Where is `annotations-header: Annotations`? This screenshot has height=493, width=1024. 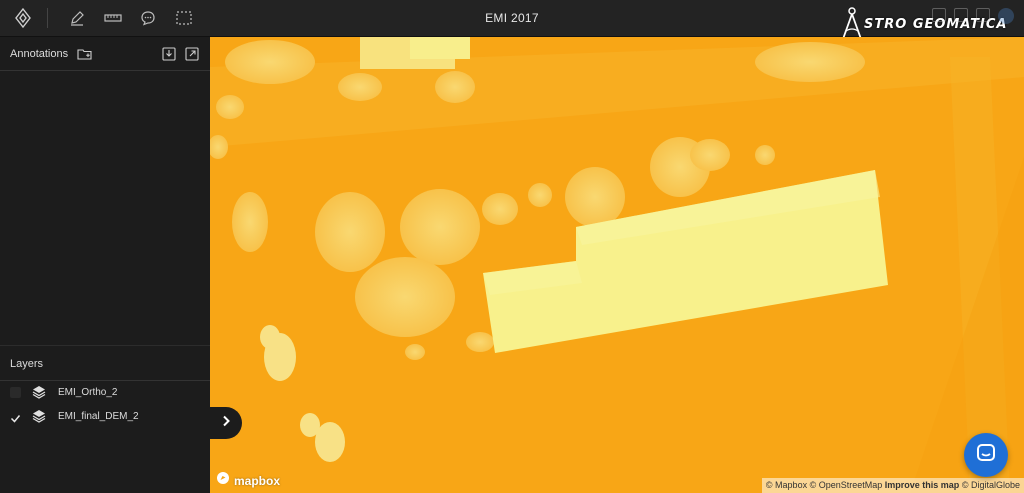 annotations-header: Annotations is located at coordinates (105, 54).